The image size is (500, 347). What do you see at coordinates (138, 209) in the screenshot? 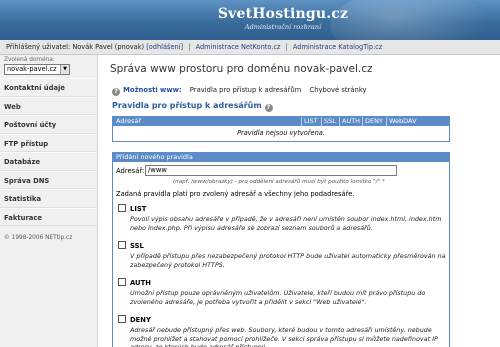
I see `option-title: LIST` at bounding box center [138, 209].